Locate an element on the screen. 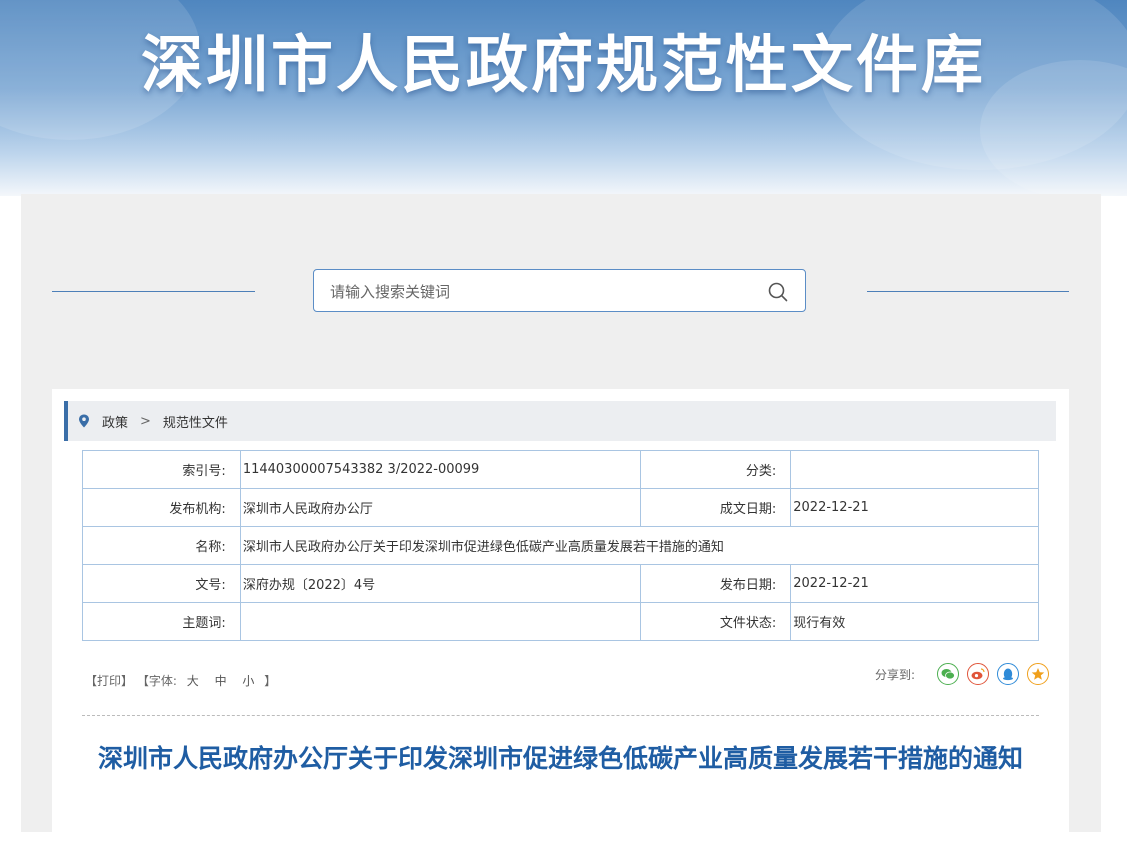  status-label: 文件状态: is located at coordinates (716, 621).